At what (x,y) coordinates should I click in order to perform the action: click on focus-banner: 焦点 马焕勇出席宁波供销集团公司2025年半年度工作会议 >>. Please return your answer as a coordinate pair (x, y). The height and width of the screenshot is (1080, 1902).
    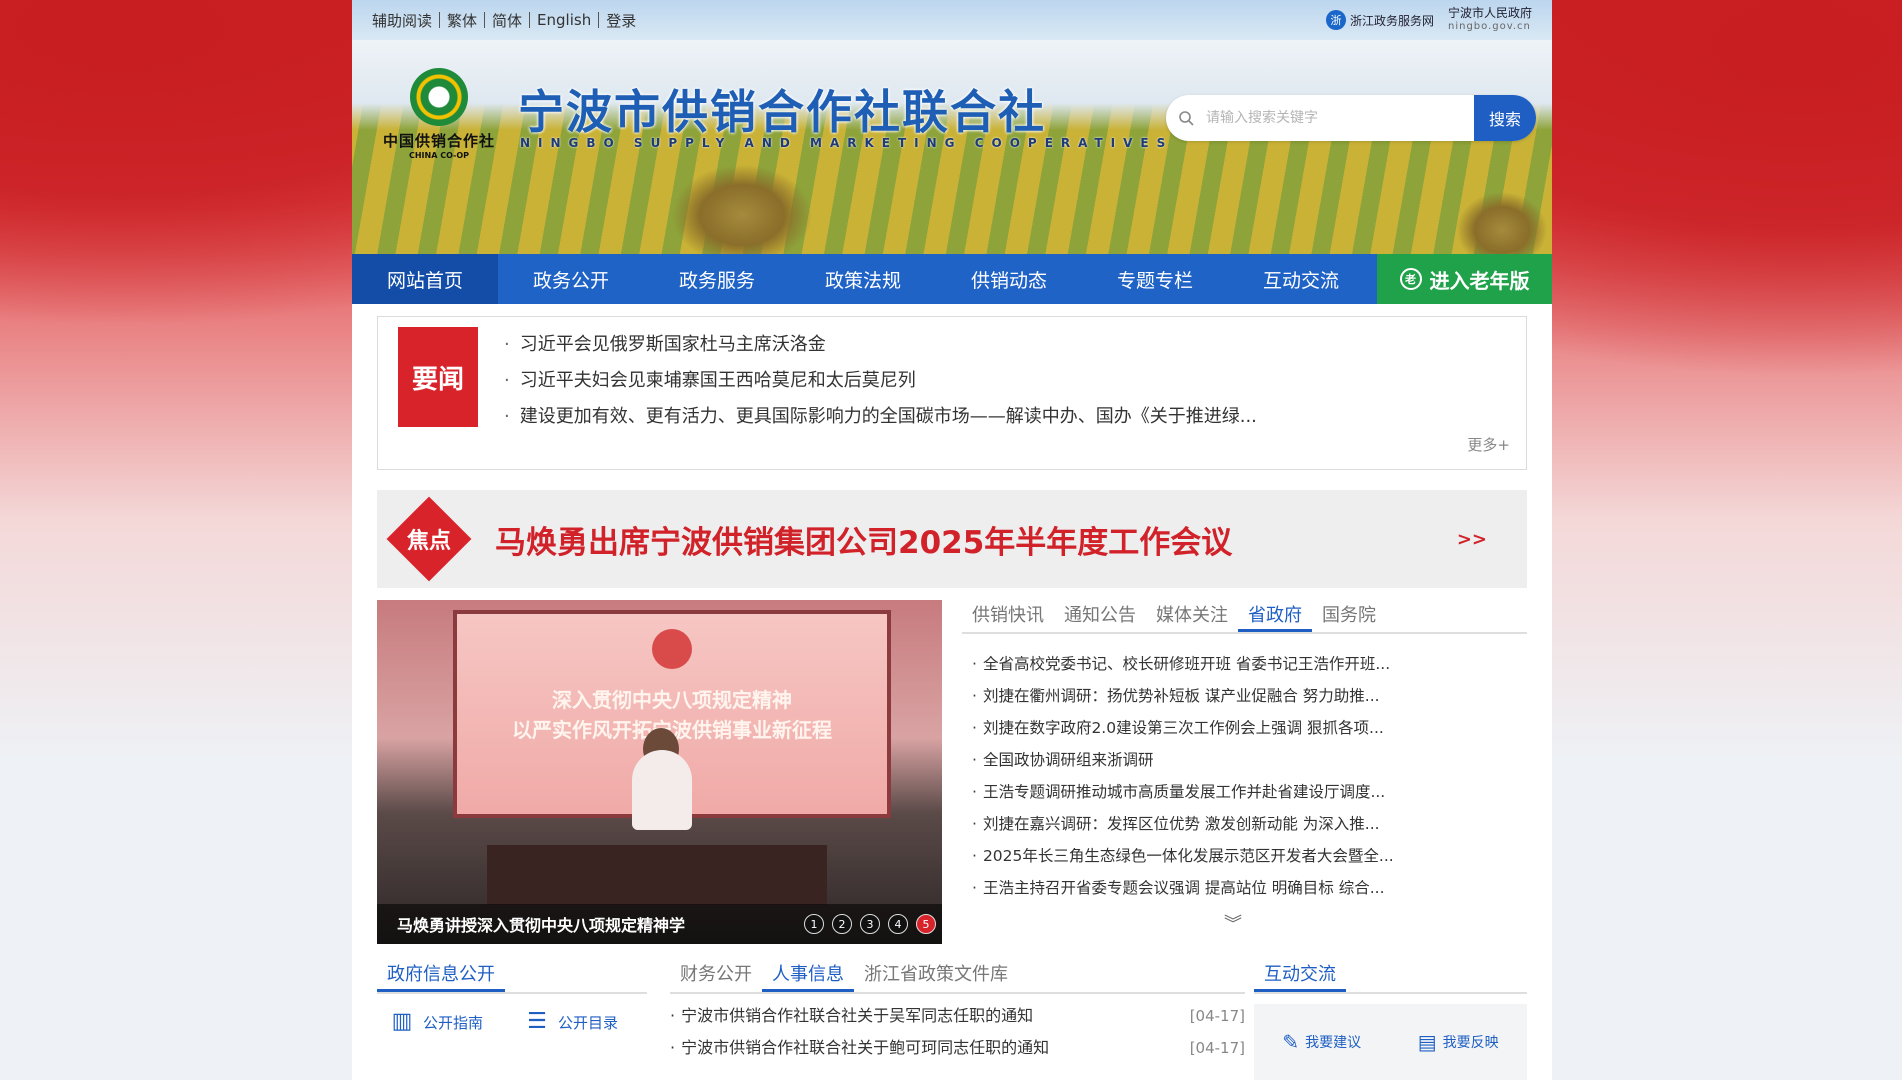
    Looking at the image, I should click on (952, 539).